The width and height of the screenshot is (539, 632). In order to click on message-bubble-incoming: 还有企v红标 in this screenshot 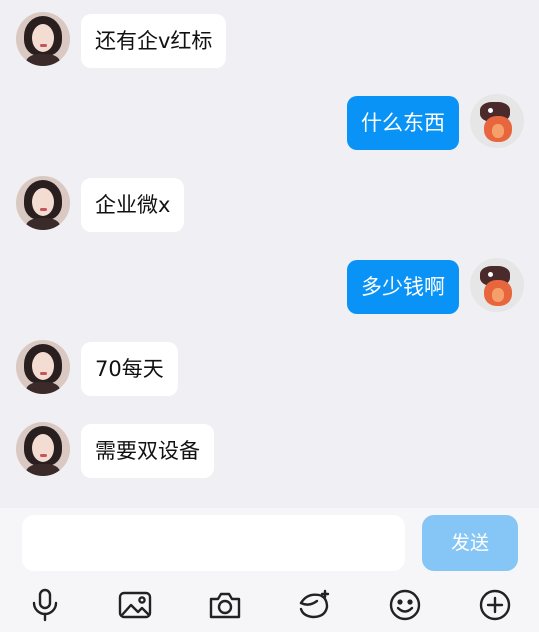, I will do `click(154, 41)`.